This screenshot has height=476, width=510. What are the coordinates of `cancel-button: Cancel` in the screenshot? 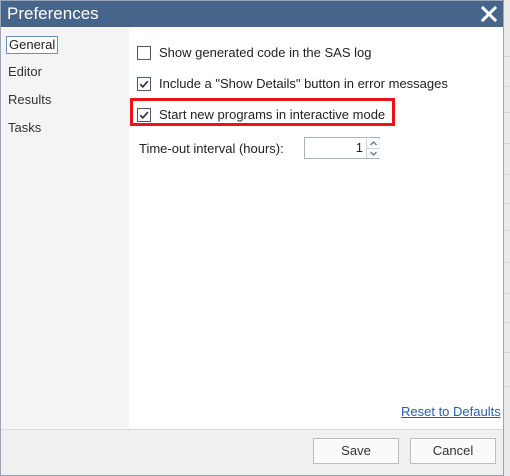 It's located at (453, 451).